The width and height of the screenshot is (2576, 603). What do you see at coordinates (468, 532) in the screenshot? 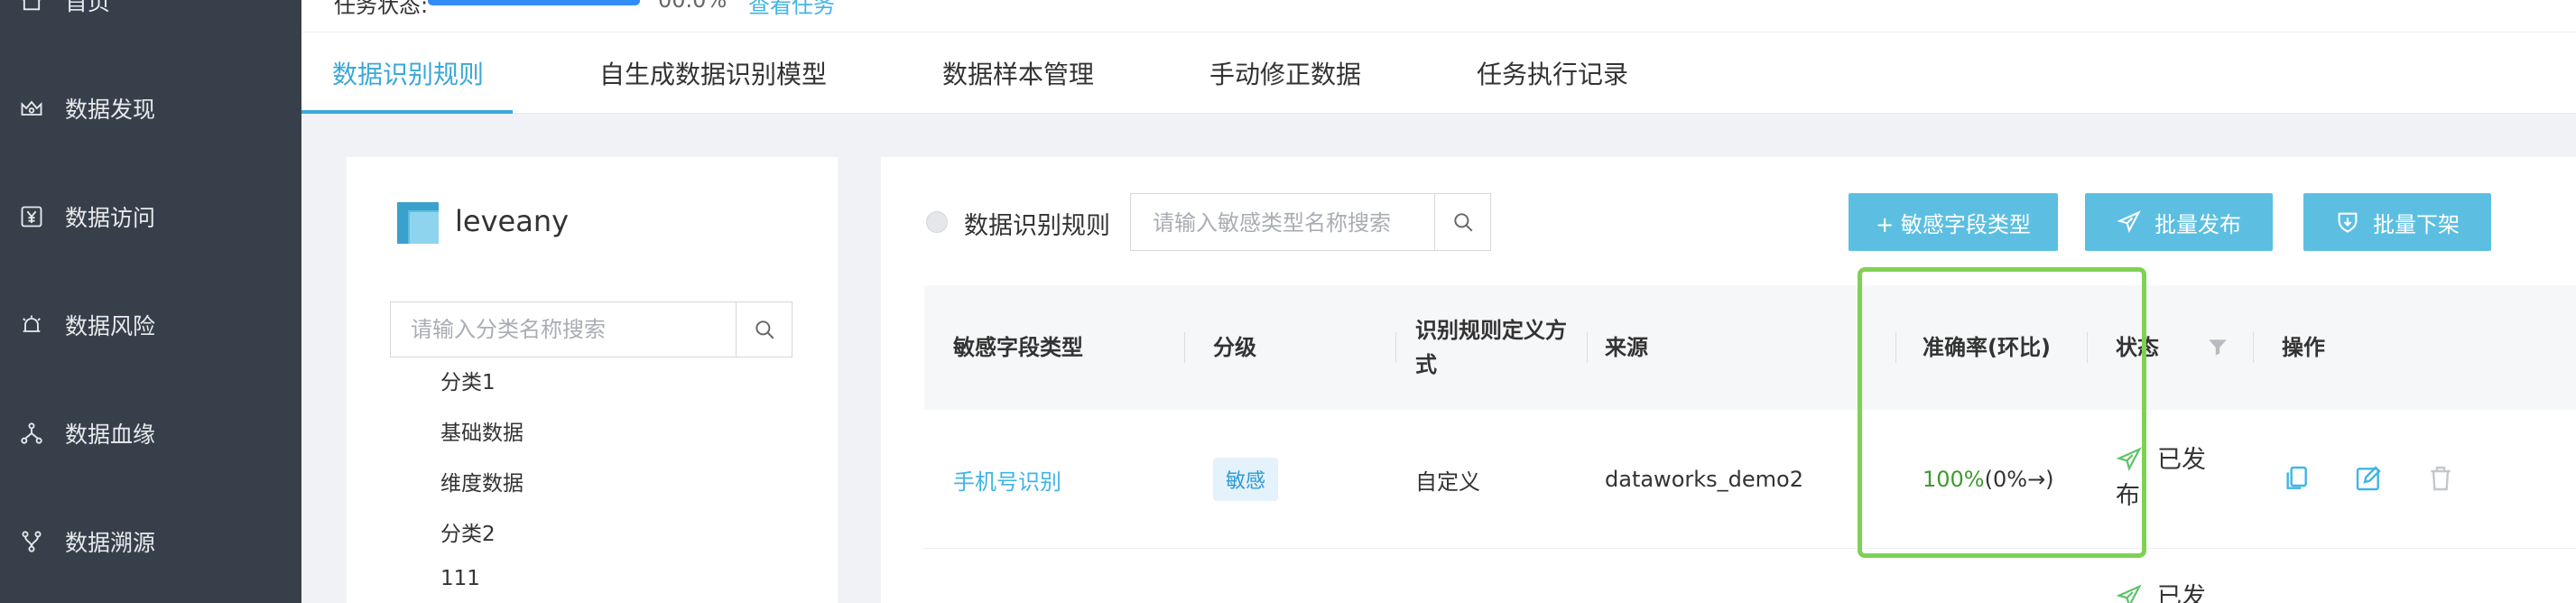
I see `tree-item: 分类2` at bounding box center [468, 532].